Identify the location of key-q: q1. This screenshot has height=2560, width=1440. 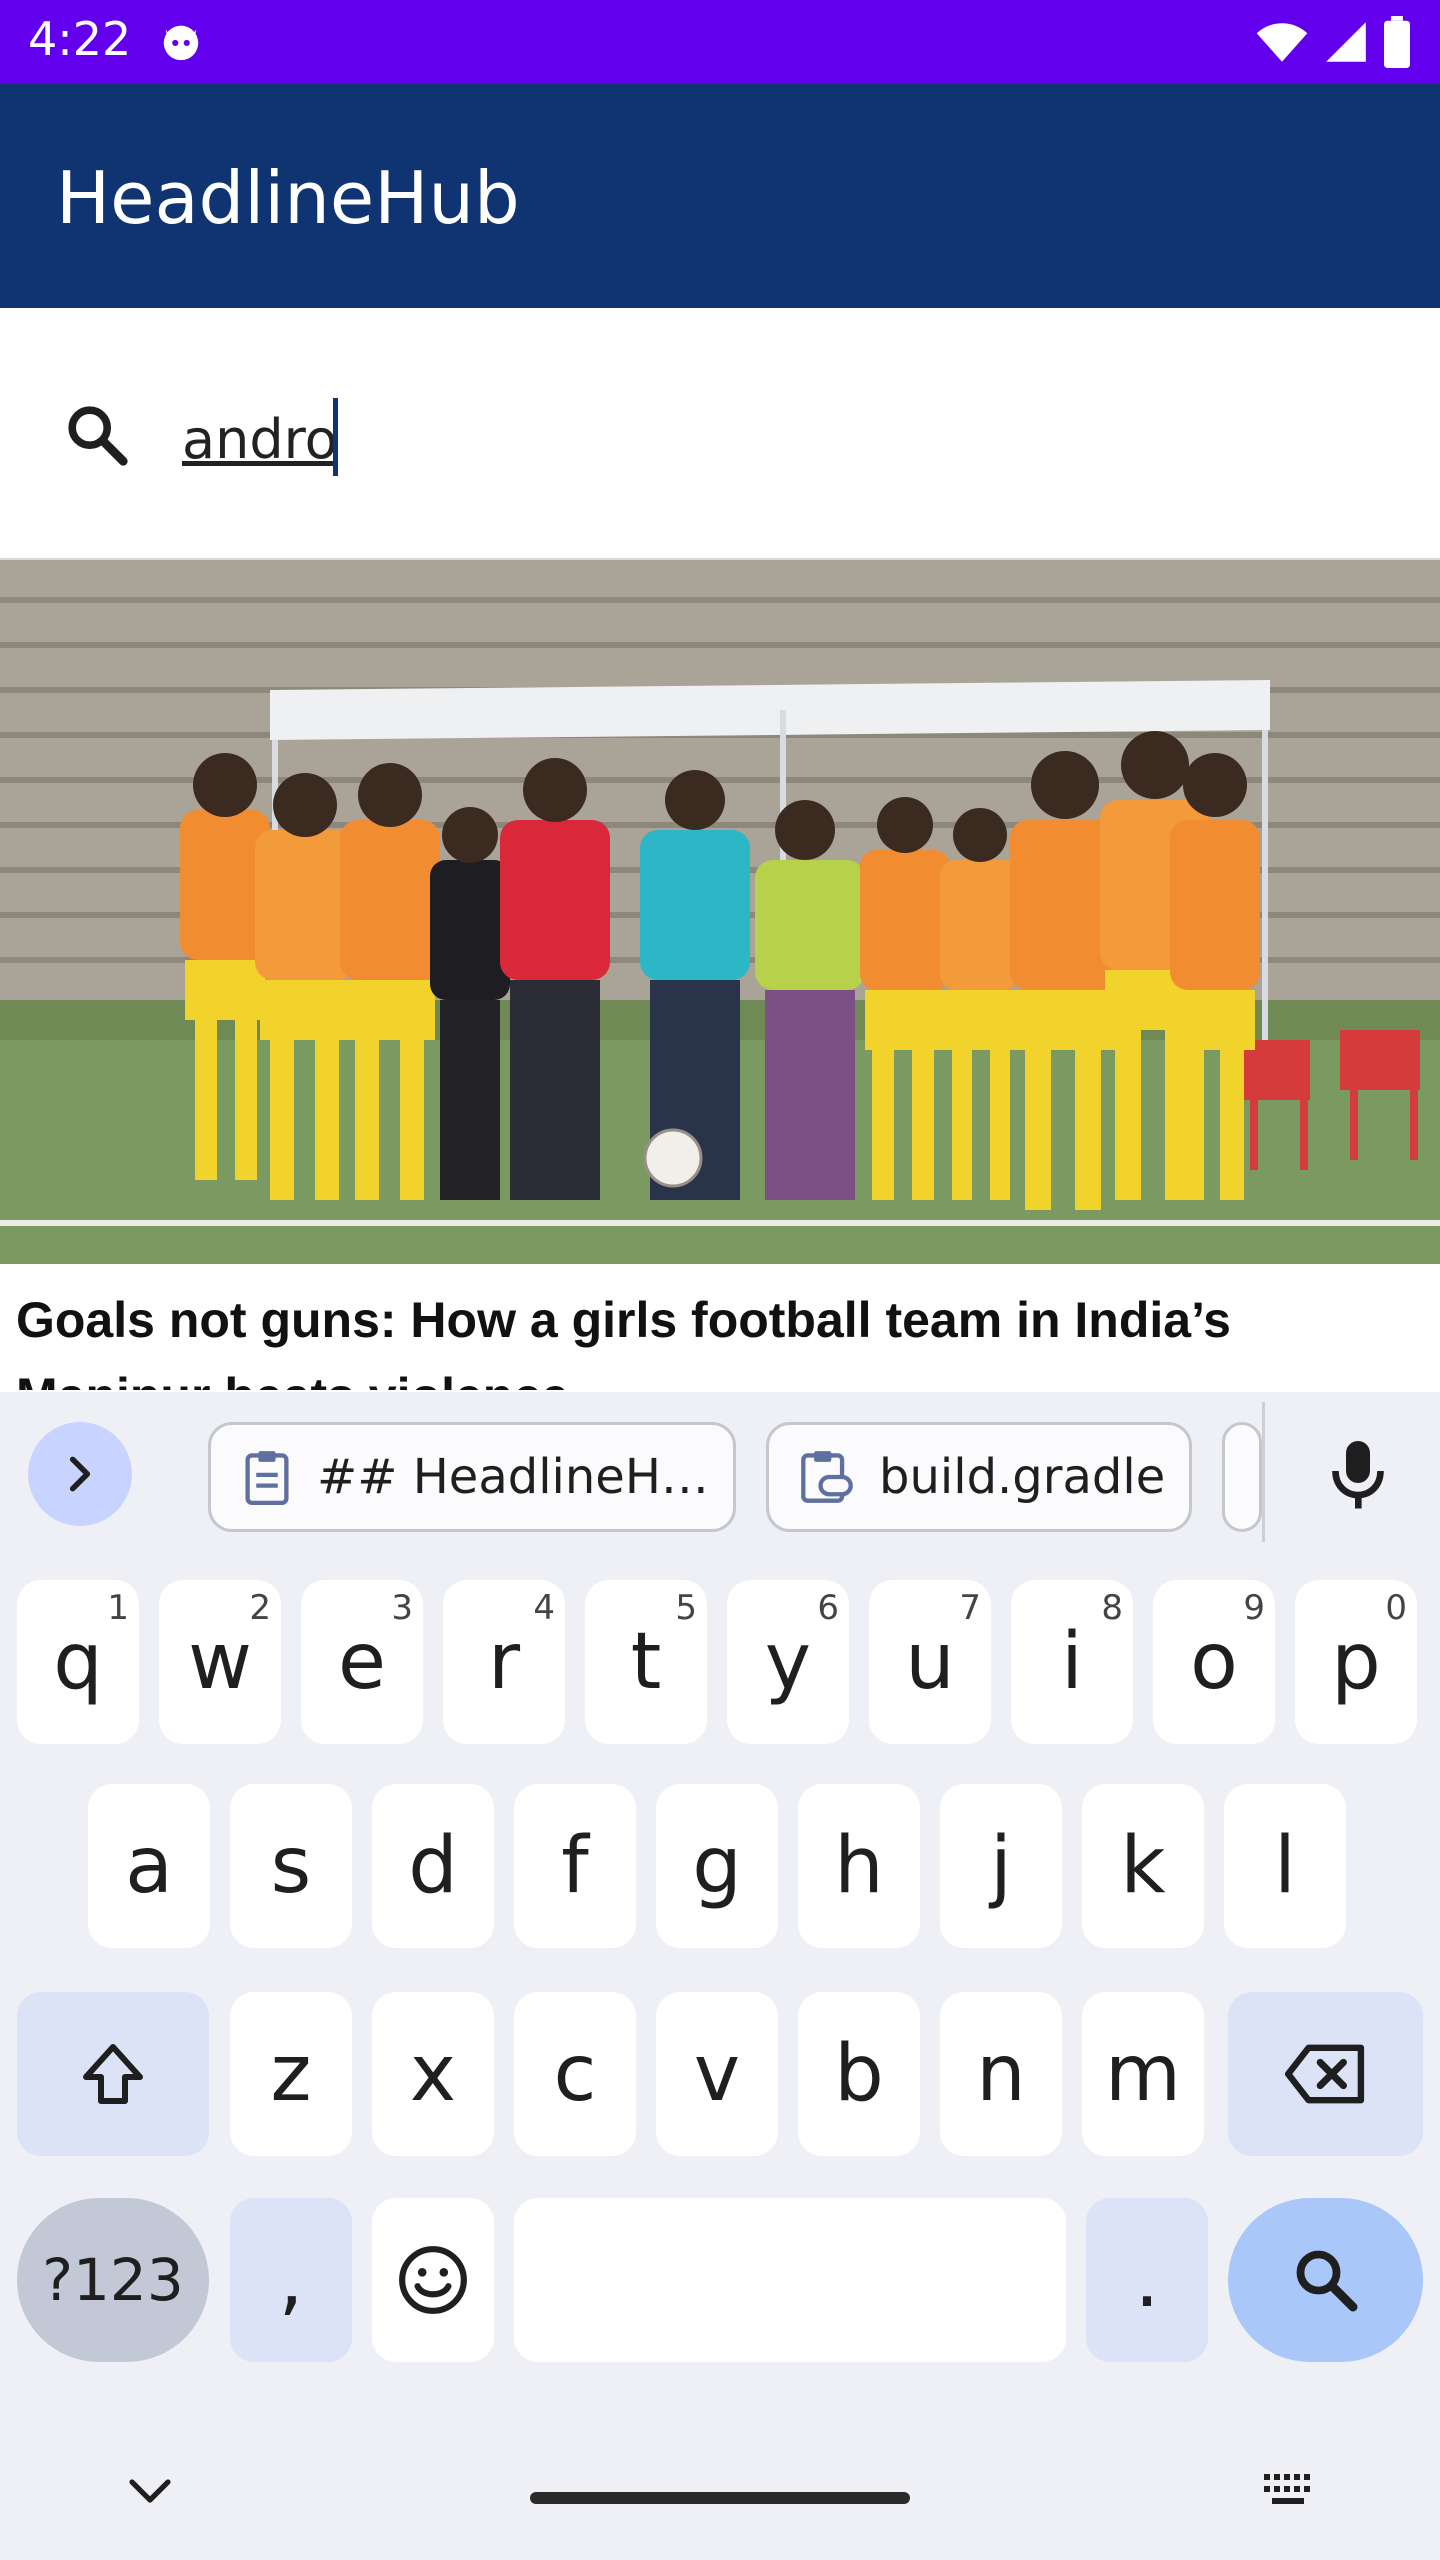
(78, 1662).